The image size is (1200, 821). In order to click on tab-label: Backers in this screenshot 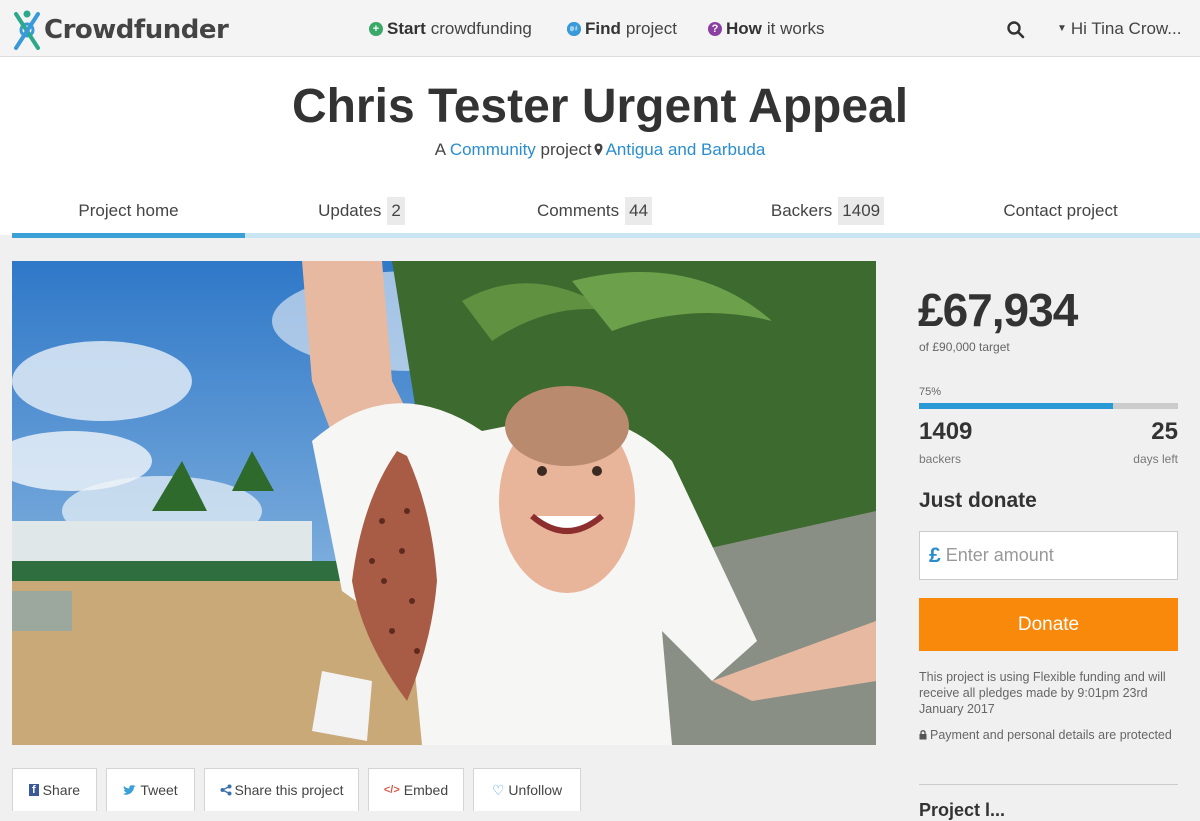, I will do `click(801, 210)`.